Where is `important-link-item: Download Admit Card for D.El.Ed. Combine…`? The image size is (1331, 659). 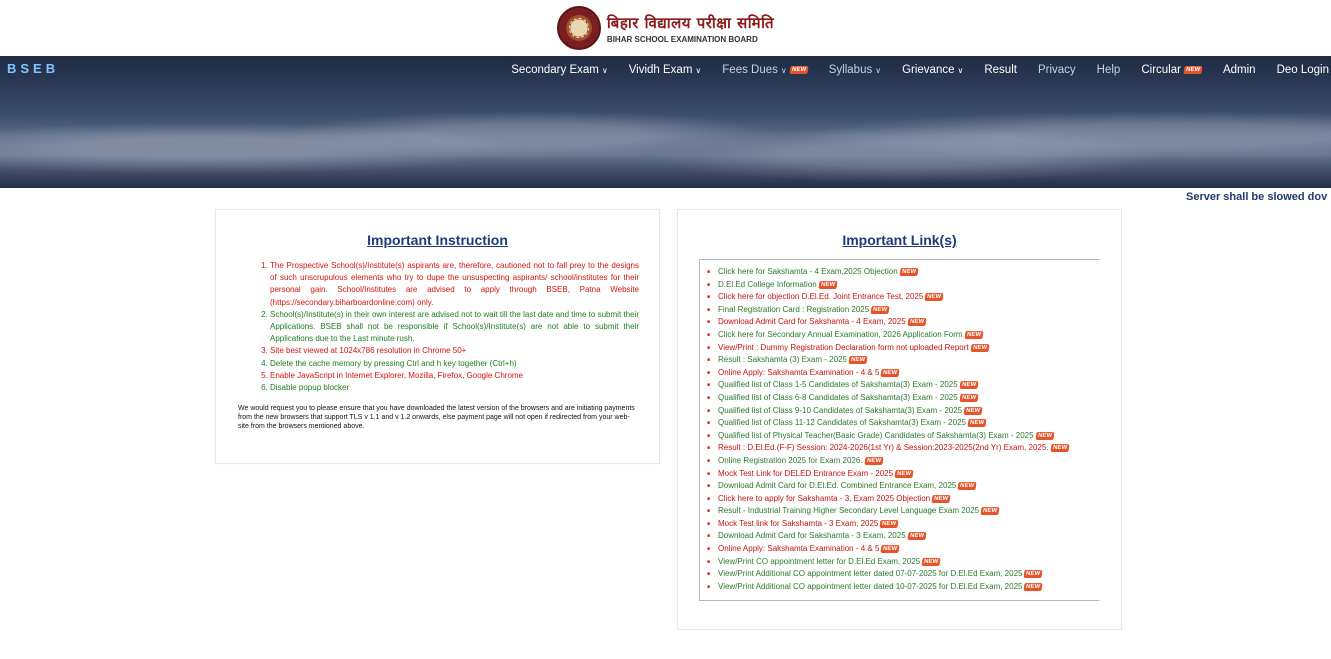
important-link-item: Download Admit Card for D.El.Ed. Combine… is located at coordinates (899, 486).